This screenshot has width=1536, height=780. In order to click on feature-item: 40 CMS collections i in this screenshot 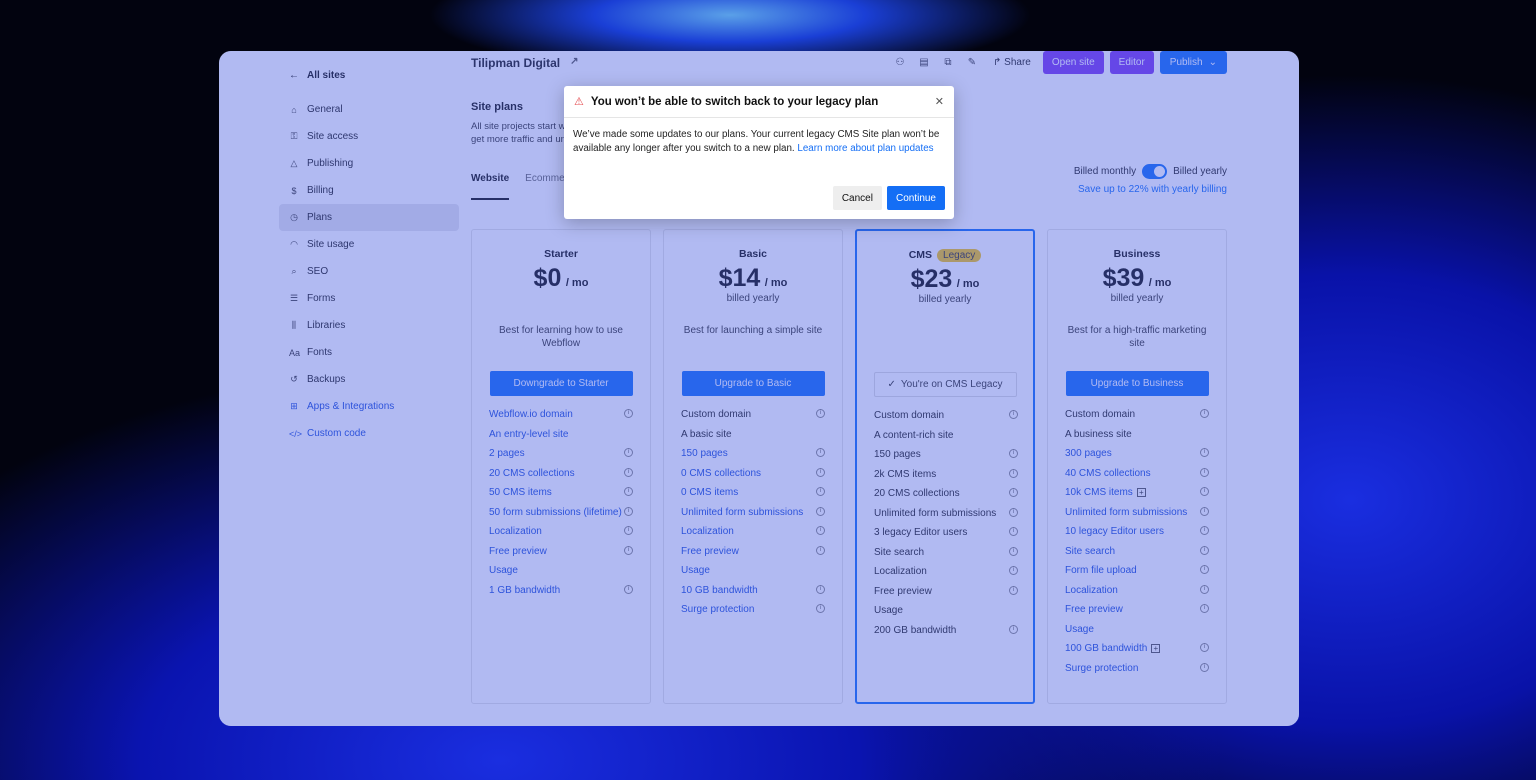, I will do `click(1137, 473)`.